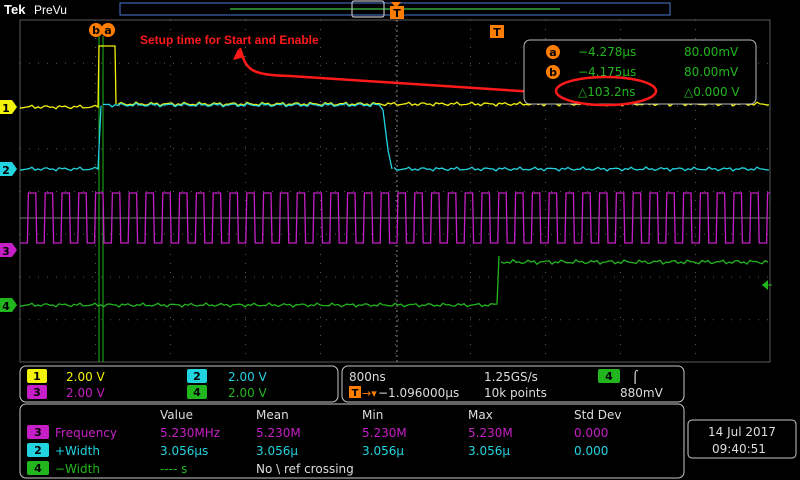 The height and width of the screenshot is (480, 800). I want to click on cursor-delta-time: △103.2ns, so click(606, 92).